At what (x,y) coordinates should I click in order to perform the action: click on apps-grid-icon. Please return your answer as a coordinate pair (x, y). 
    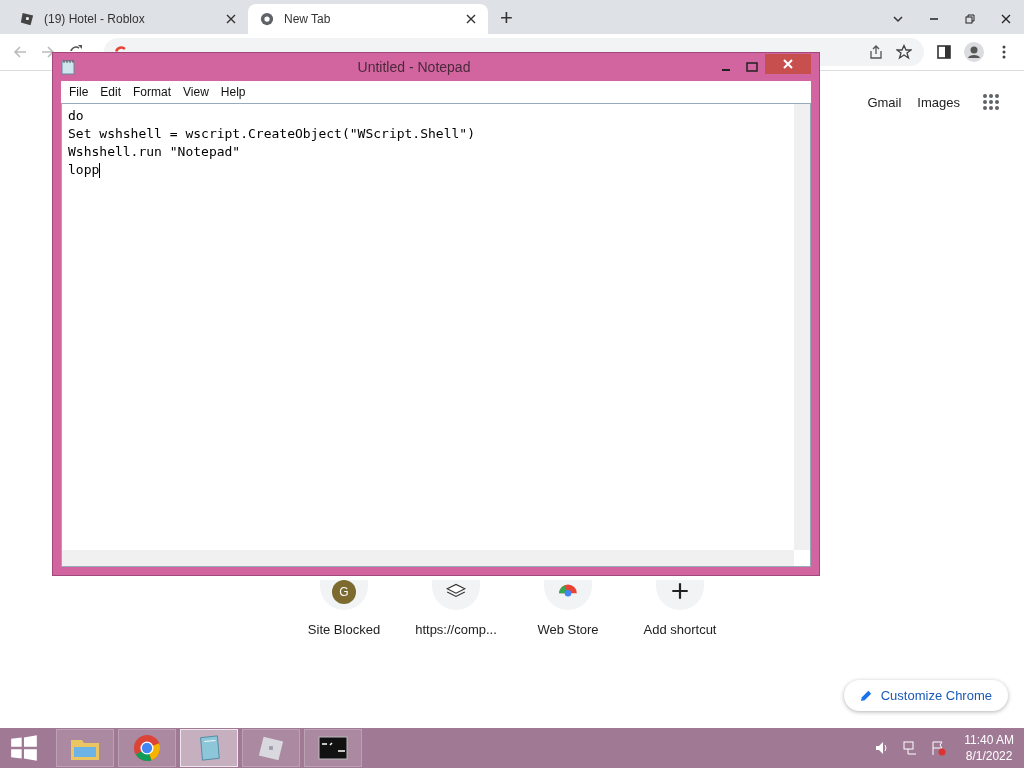
    Looking at the image, I should click on (991, 102).